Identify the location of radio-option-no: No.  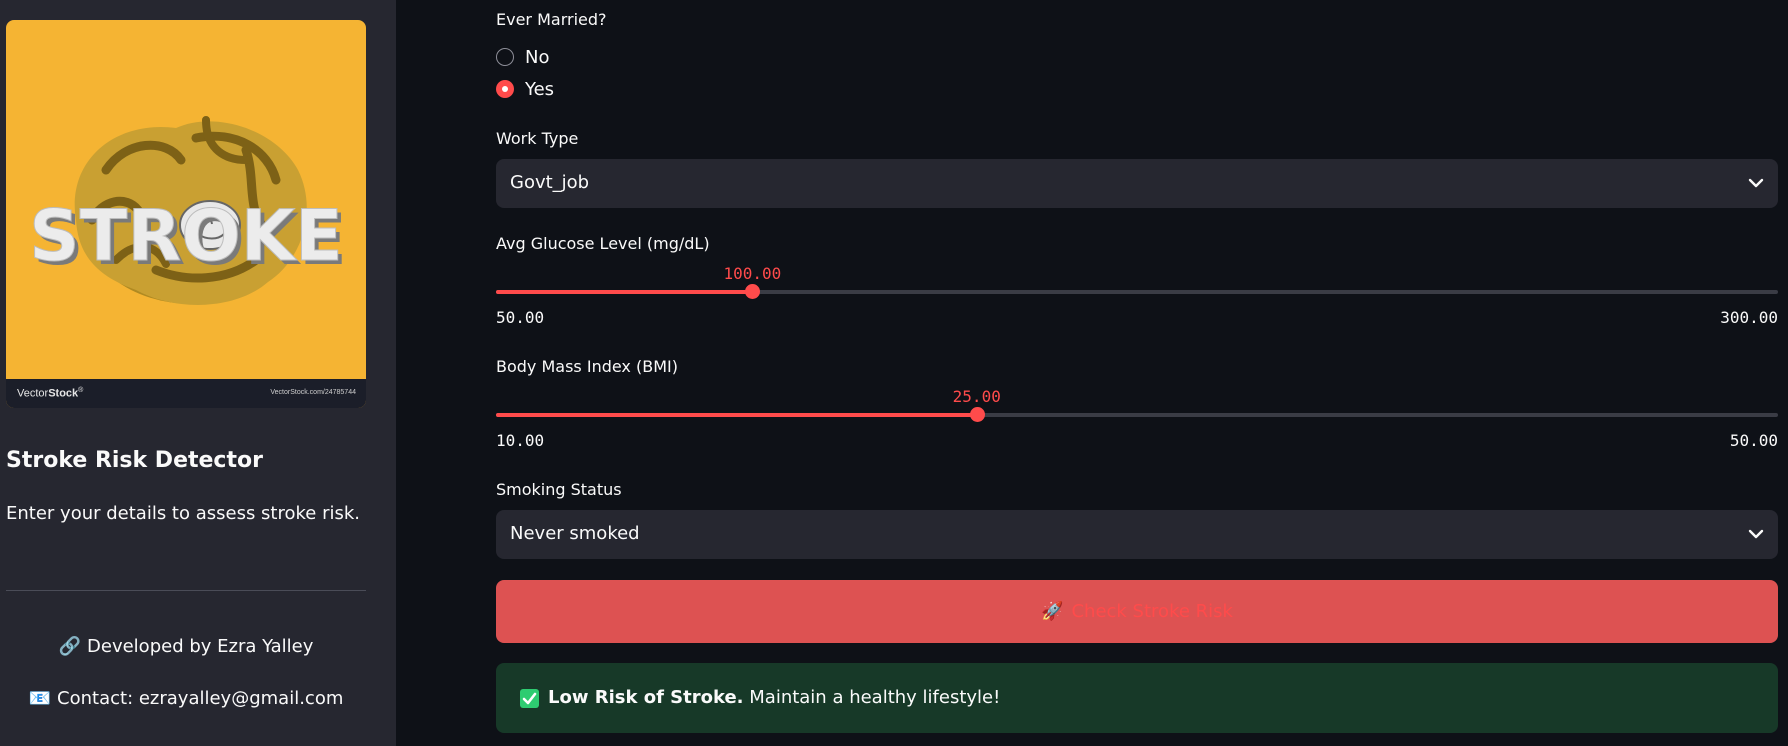
(522, 57).